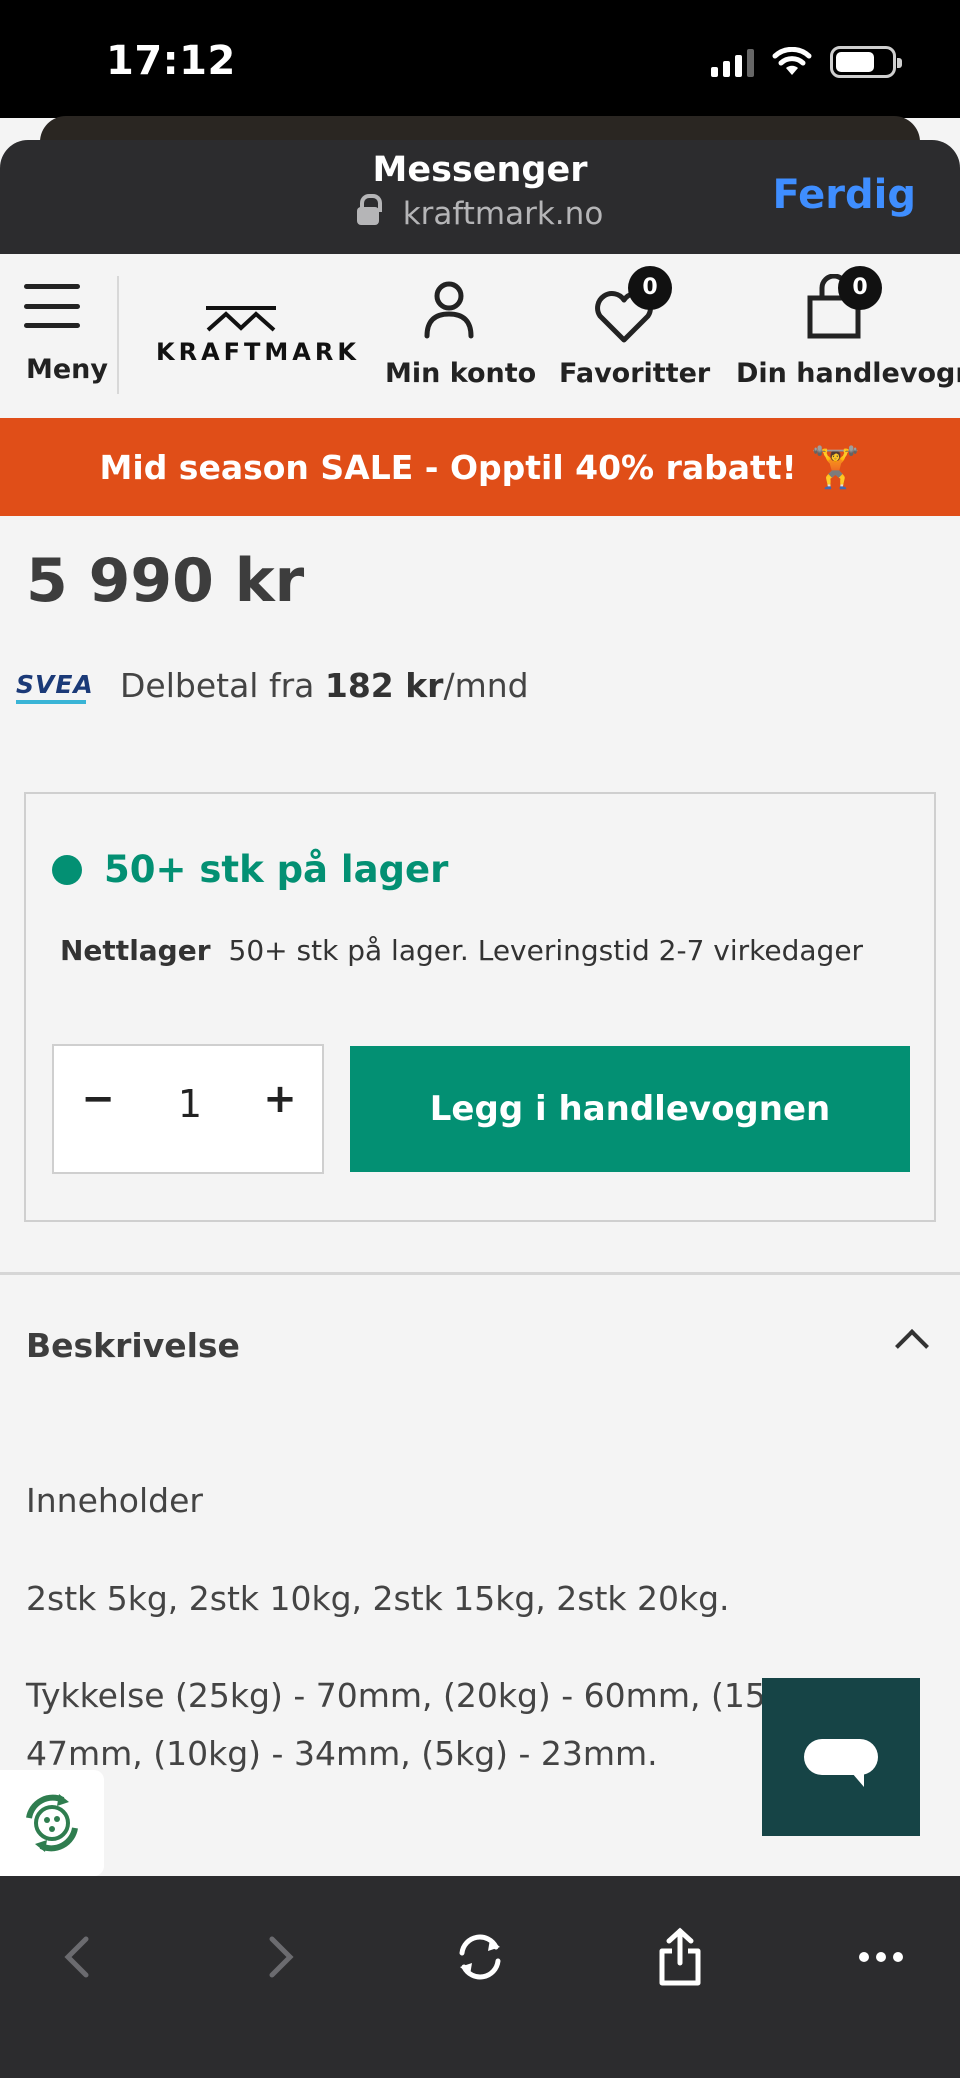 Image resolution: width=960 pixels, height=2078 pixels. What do you see at coordinates (118, 335) in the screenshot?
I see `header-divider` at bounding box center [118, 335].